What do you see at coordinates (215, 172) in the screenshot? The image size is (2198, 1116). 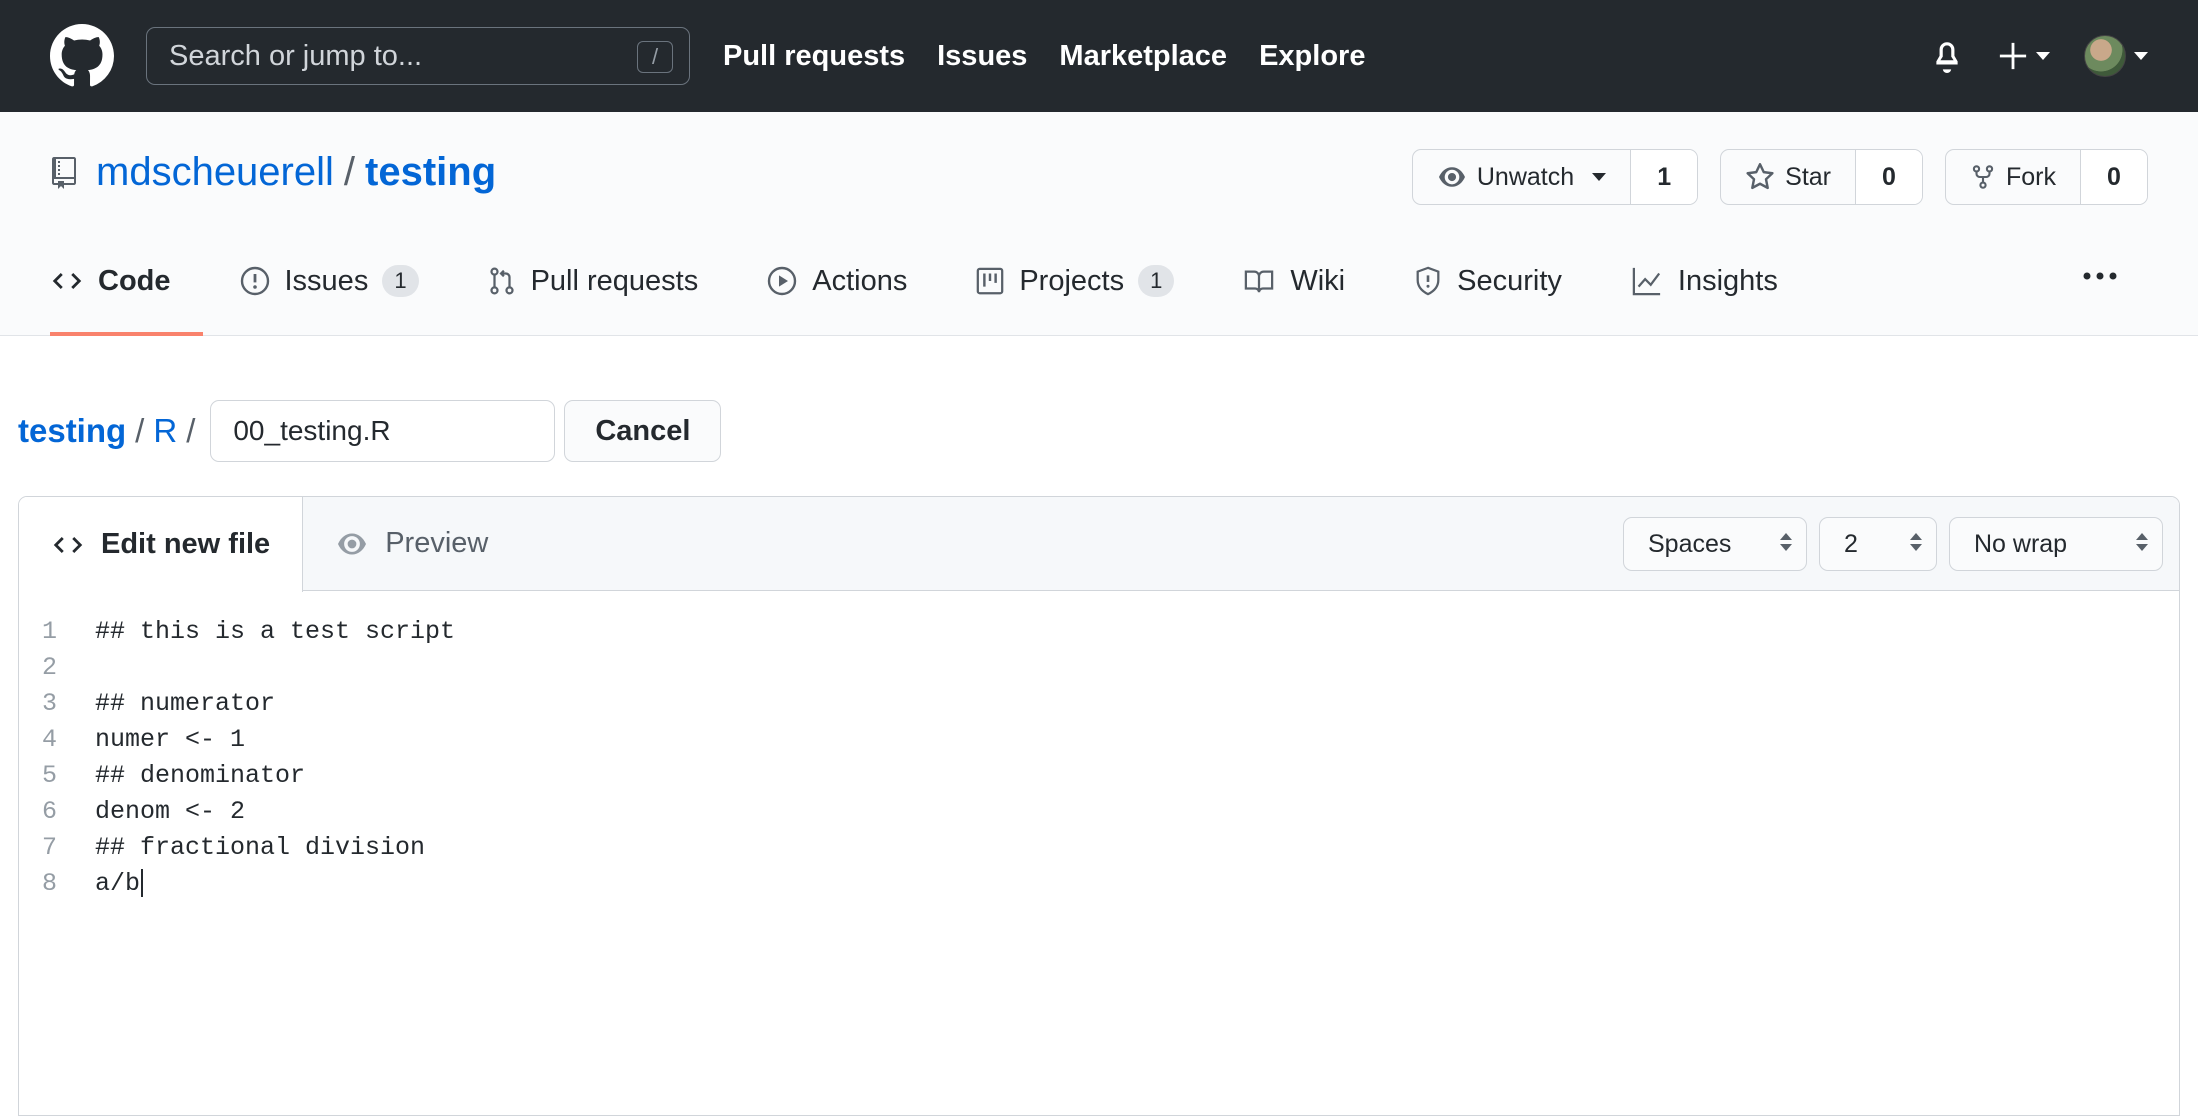 I see `repo-owner-link: mdscheuerell` at bounding box center [215, 172].